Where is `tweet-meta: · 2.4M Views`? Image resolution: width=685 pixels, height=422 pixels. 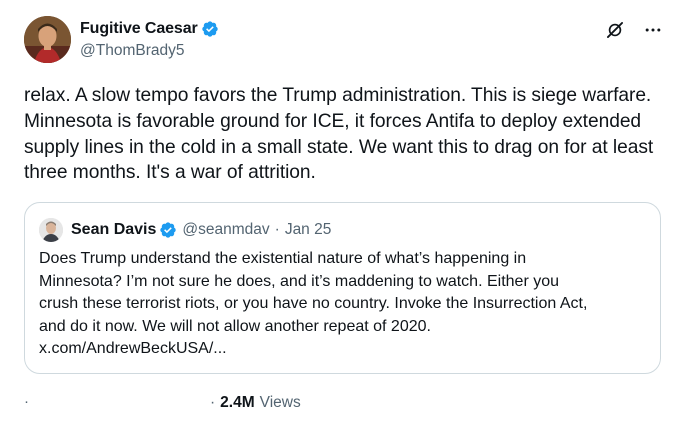
tweet-meta: · 2.4M Views is located at coordinates (255, 403).